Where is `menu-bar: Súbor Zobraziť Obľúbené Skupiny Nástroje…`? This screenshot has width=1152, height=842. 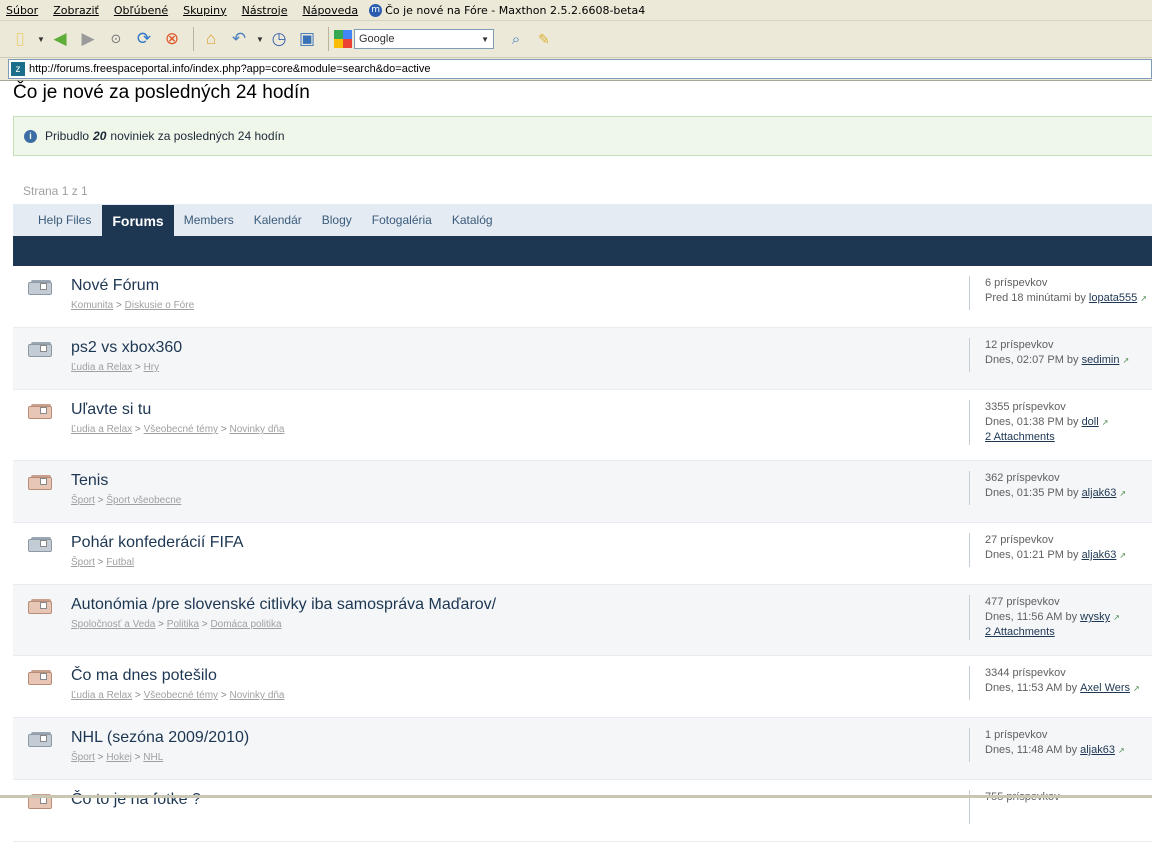
menu-bar: Súbor Zobraziť Obľúbené Skupiny Nástroje… is located at coordinates (576, 10).